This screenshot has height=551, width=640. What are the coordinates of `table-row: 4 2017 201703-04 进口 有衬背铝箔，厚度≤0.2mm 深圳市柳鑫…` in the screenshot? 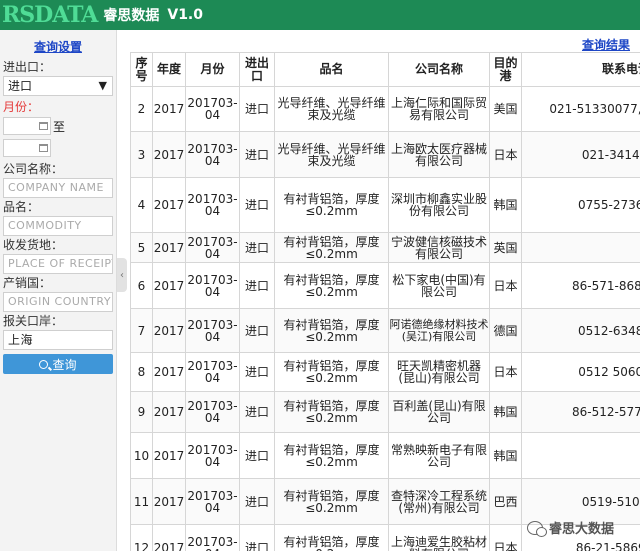 It's located at (385, 205).